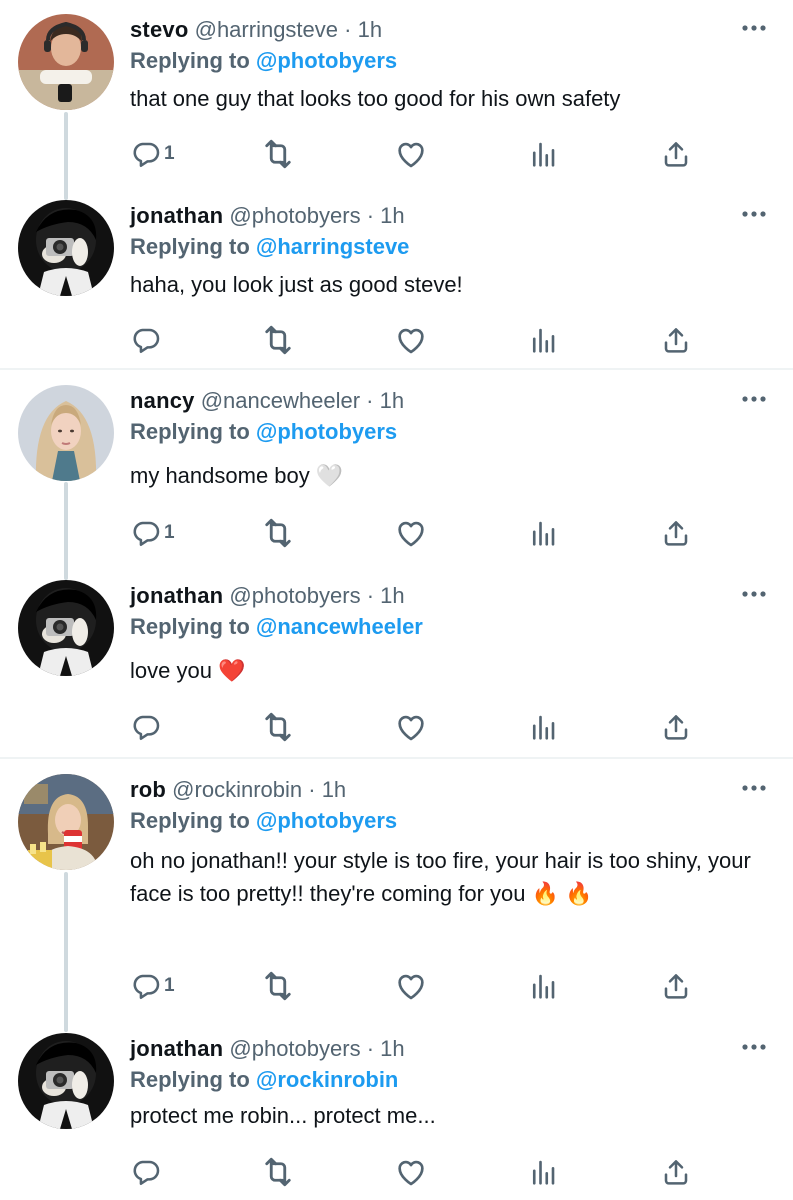  I want to click on tweet-text: haha, you look just as good steve!, so click(296, 284).